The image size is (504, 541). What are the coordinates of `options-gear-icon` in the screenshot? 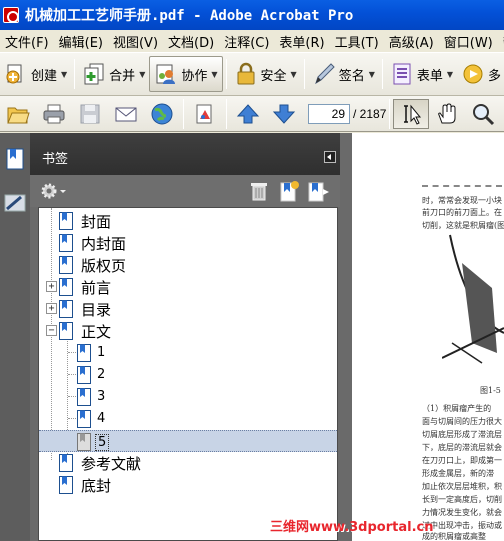 It's located at (52, 191).